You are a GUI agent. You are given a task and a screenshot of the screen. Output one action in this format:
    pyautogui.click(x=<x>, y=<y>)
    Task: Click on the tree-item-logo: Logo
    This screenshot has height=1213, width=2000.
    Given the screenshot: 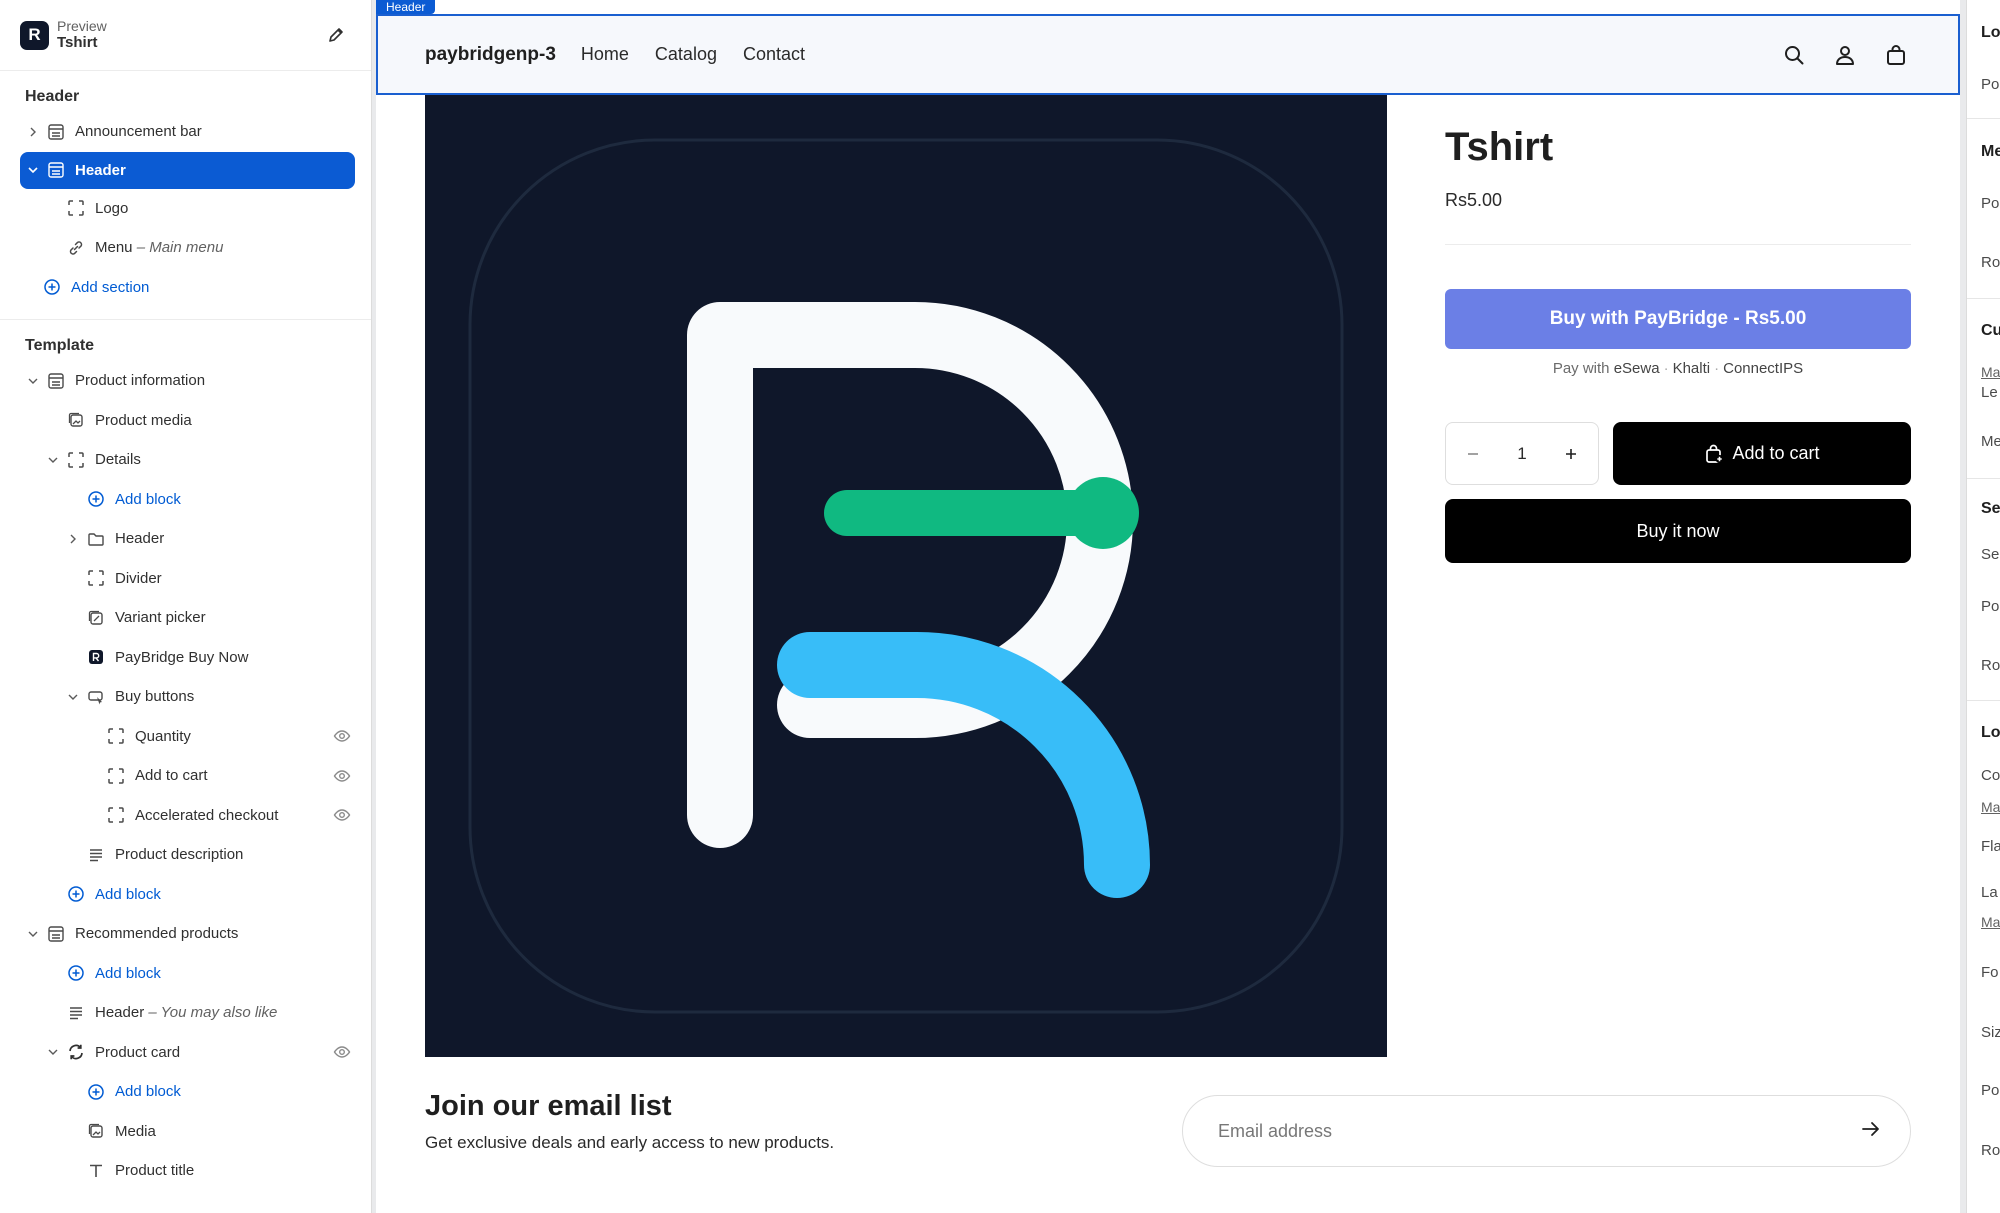 What is the action you would take?
    pyautogui.click(x=185, y=209)
    